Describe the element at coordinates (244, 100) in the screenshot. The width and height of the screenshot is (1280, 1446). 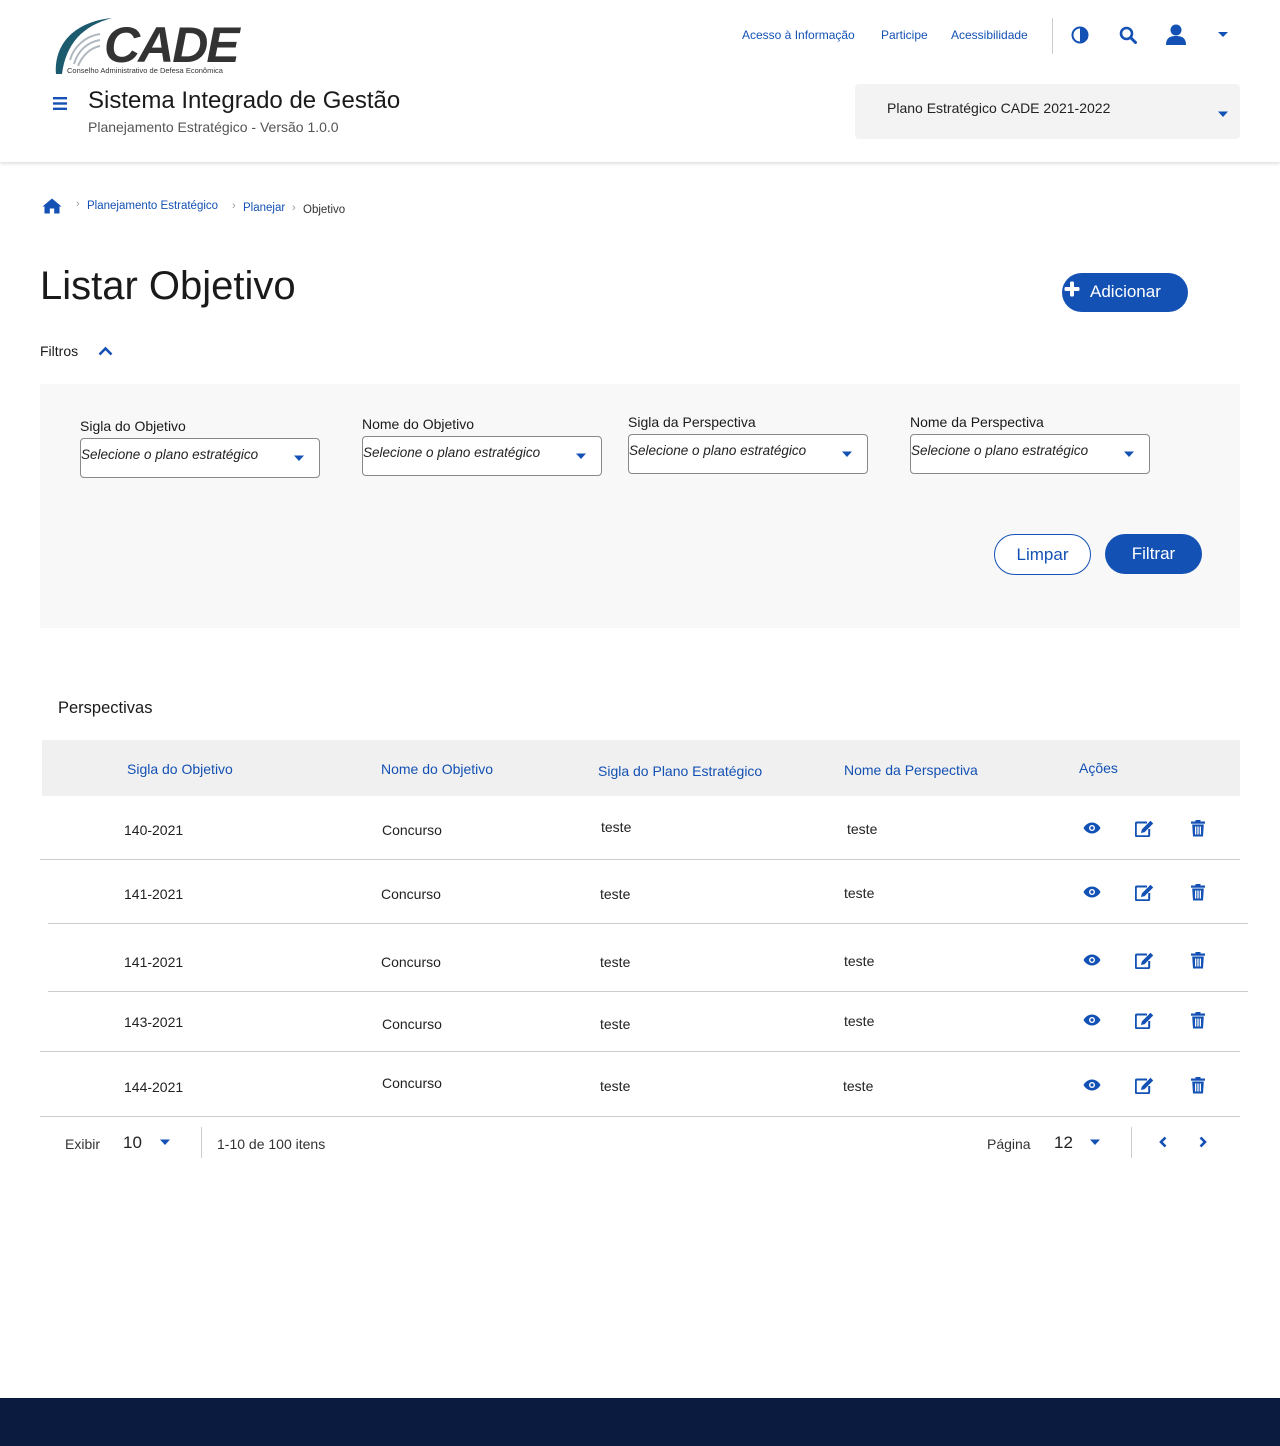
I see `system-title: Sistema Integrado de Gestão` at that location.